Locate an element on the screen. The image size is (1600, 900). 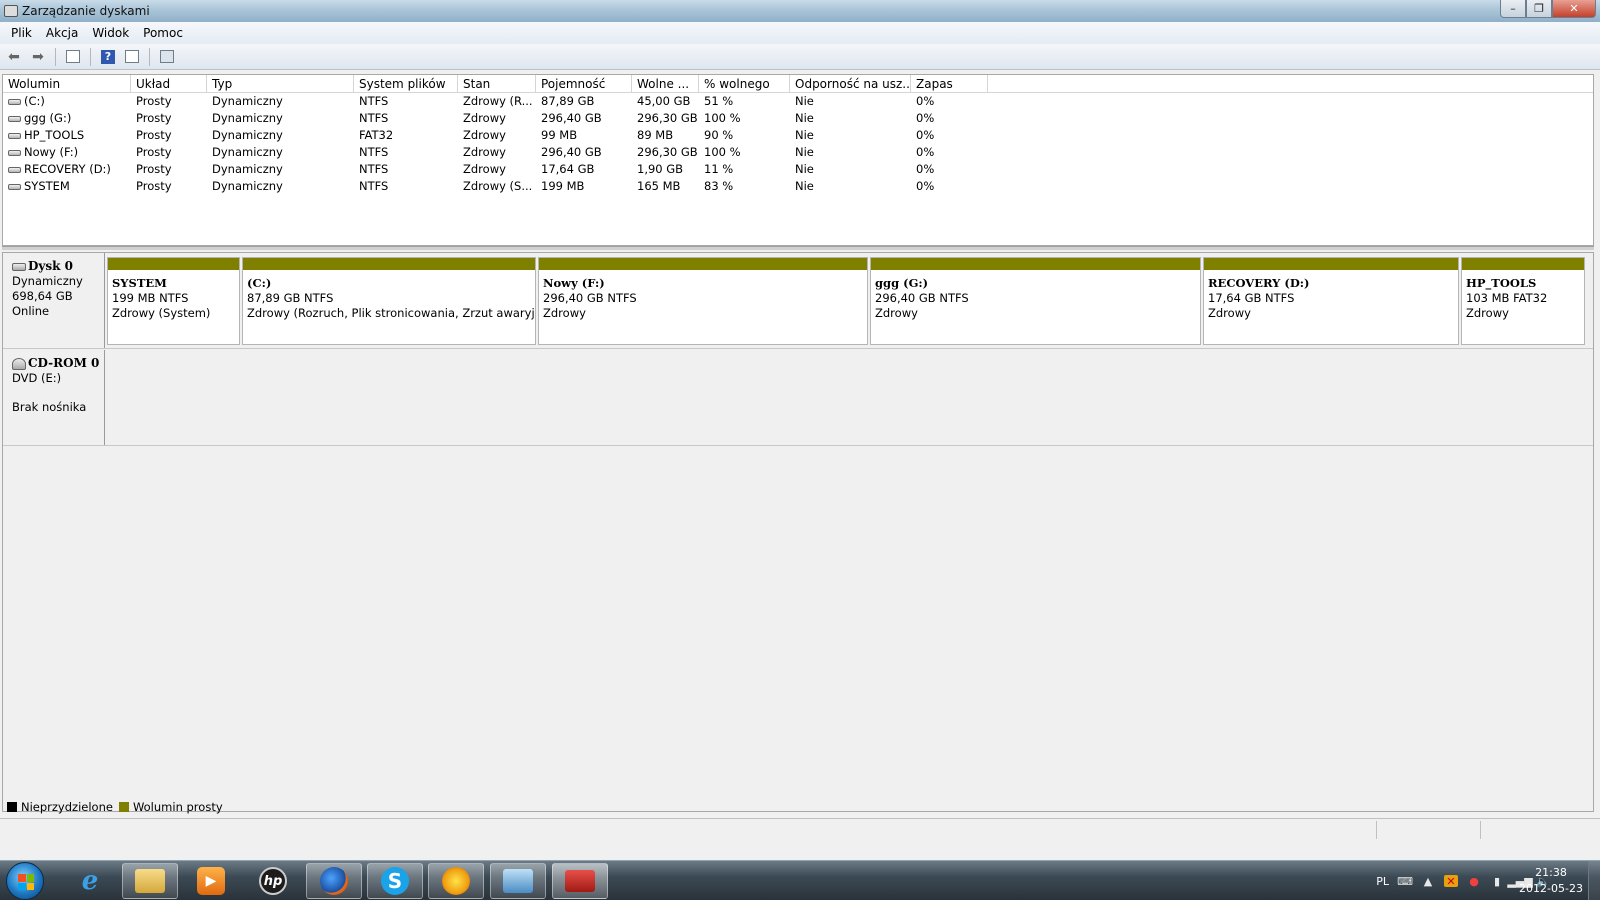
cell-filesystem: FAT32 is located at coordinates (376, 135).